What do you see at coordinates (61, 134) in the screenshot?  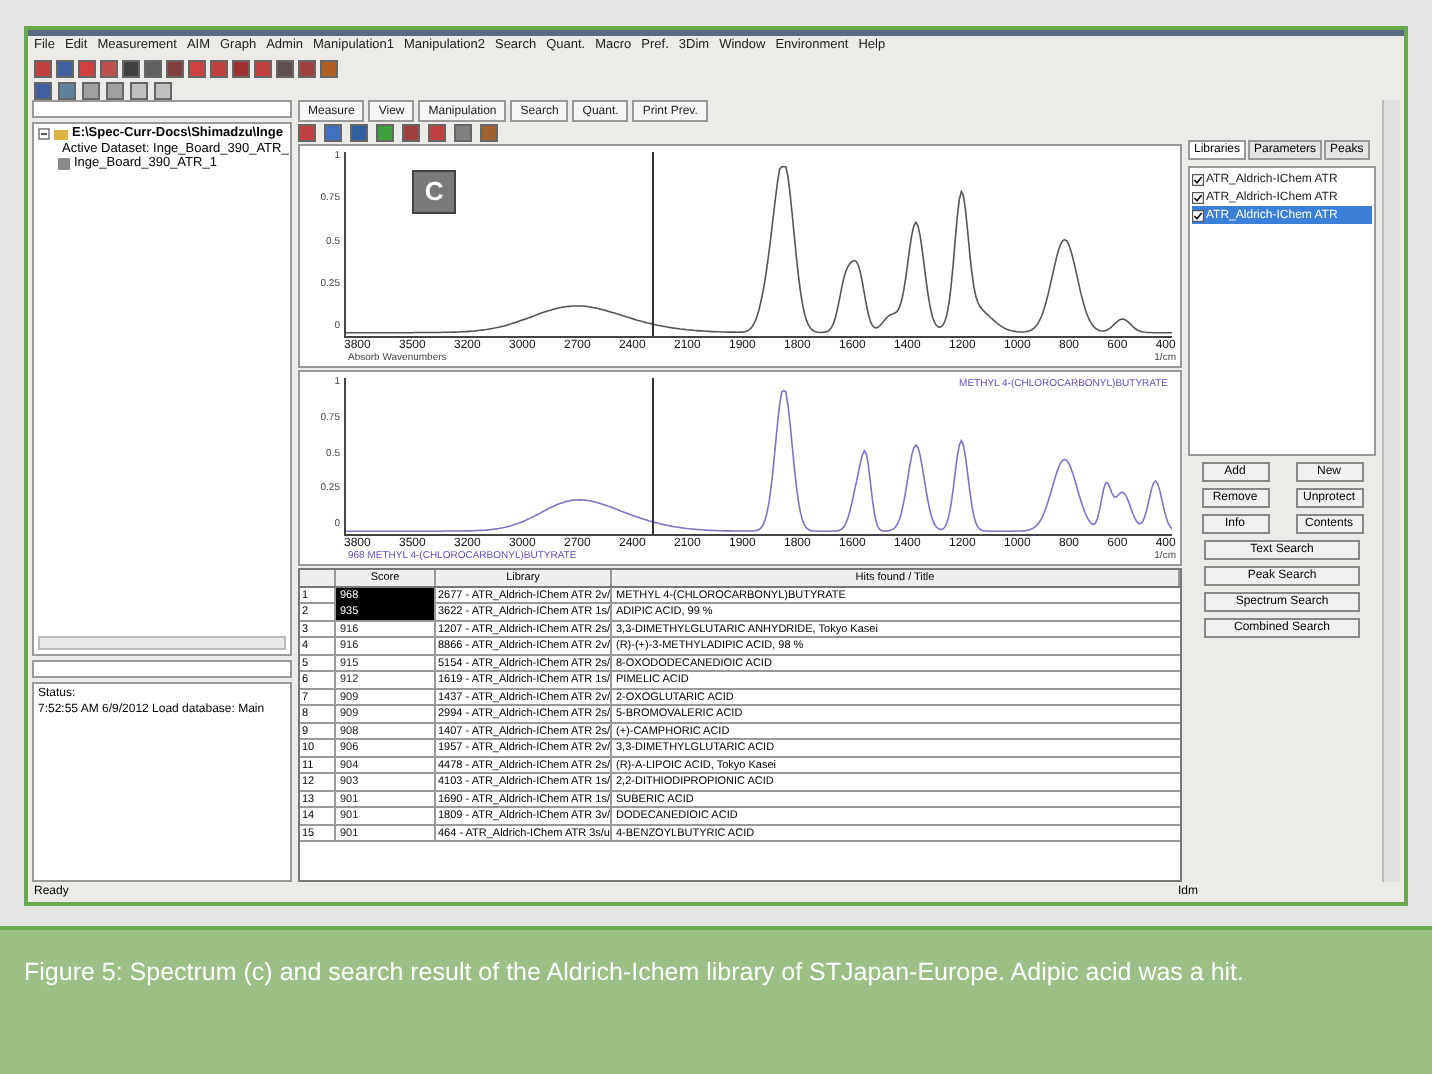 I see `folder-icon` at bounding box center [61, 134].